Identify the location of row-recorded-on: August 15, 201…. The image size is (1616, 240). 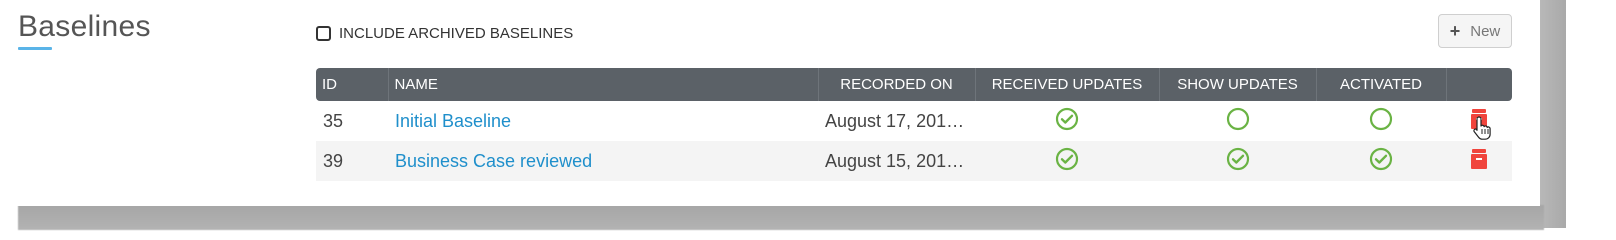
(896, 161).